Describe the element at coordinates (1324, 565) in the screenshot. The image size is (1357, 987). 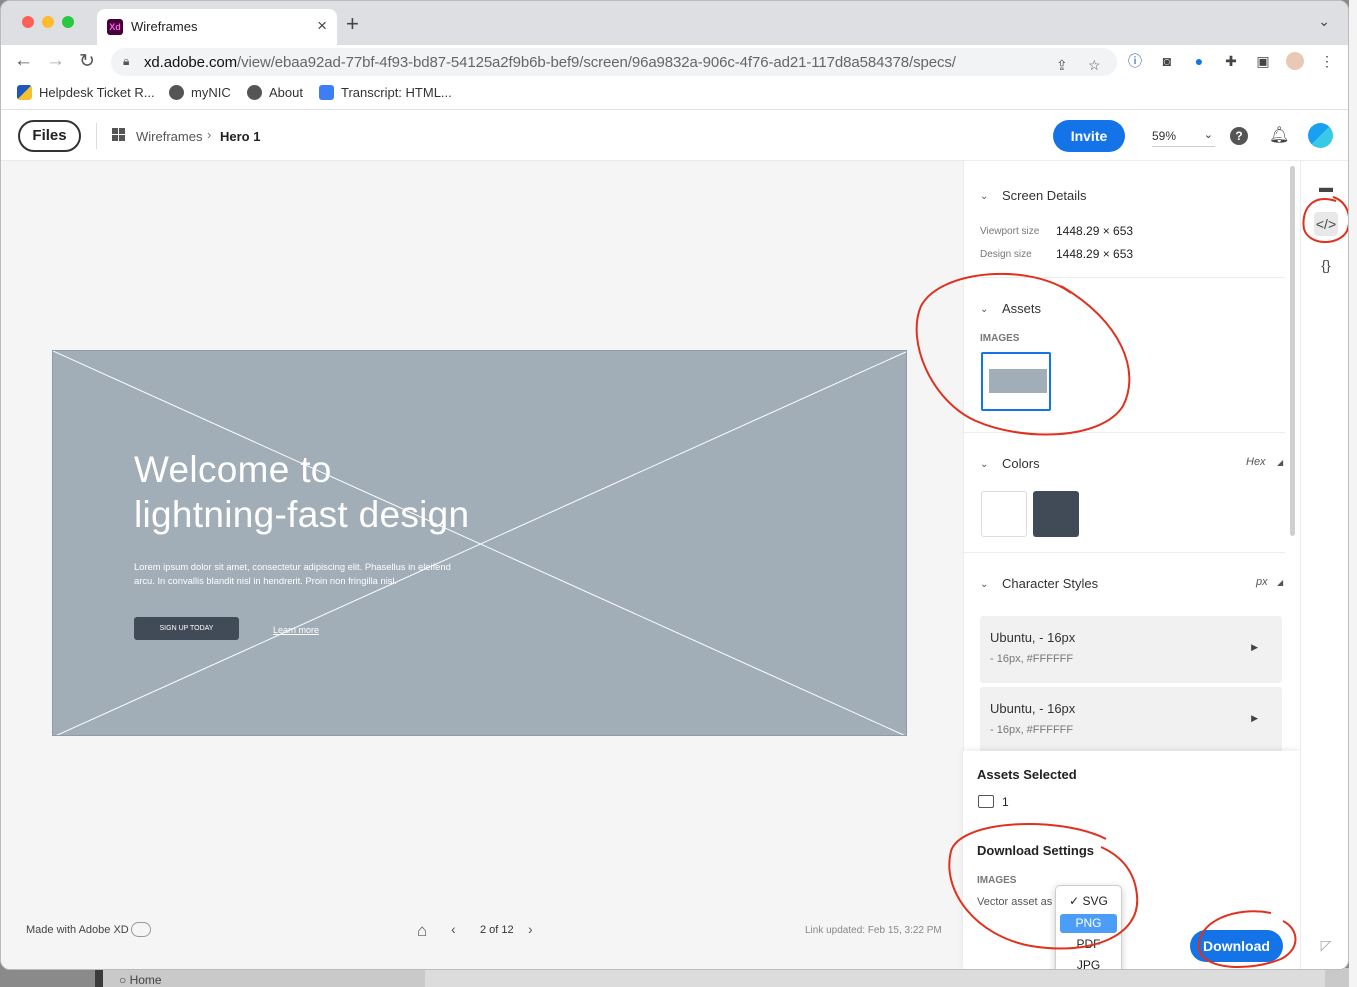
I see `right-rail: ▬ </> {} ◸` at that location.